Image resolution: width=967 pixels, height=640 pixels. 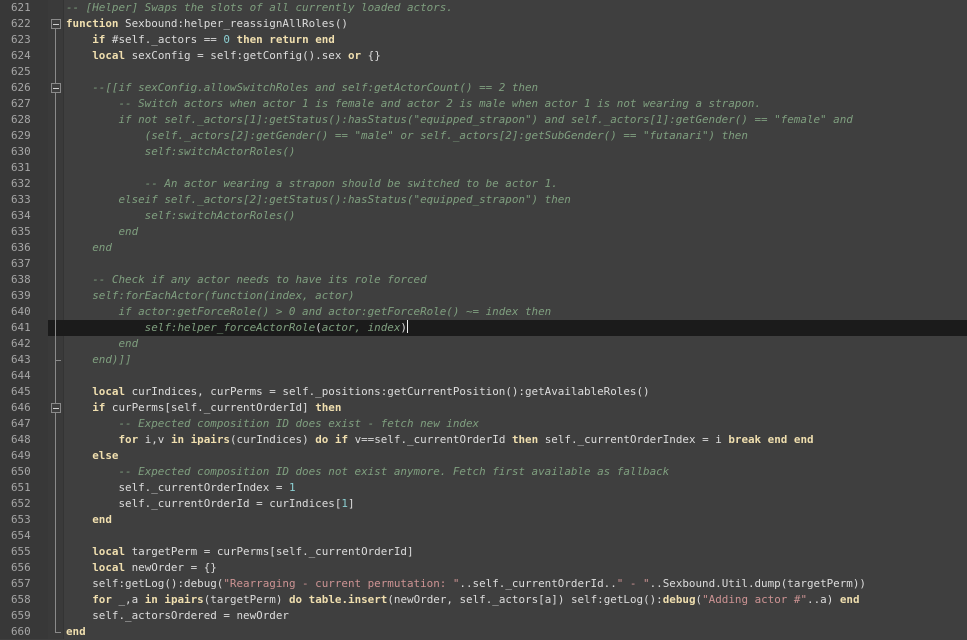 What do you see at coordinates (204, 503) in the screenshot?
I see `code-token: self._currentOrderId = curIndices[` at bounding box center [204, 503].